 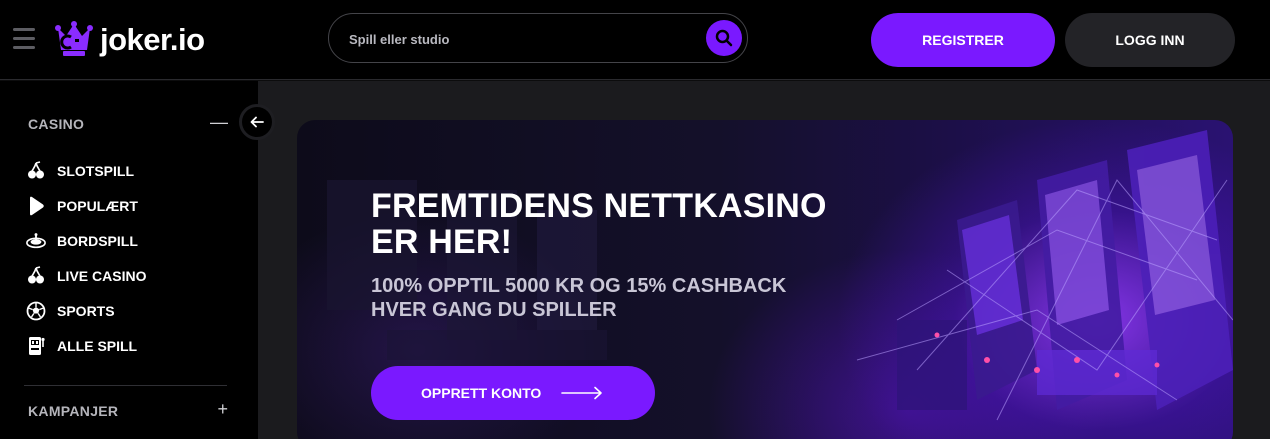 I want to click on sidebar-item-sports: SPORTS, so click(x=70, y=311).